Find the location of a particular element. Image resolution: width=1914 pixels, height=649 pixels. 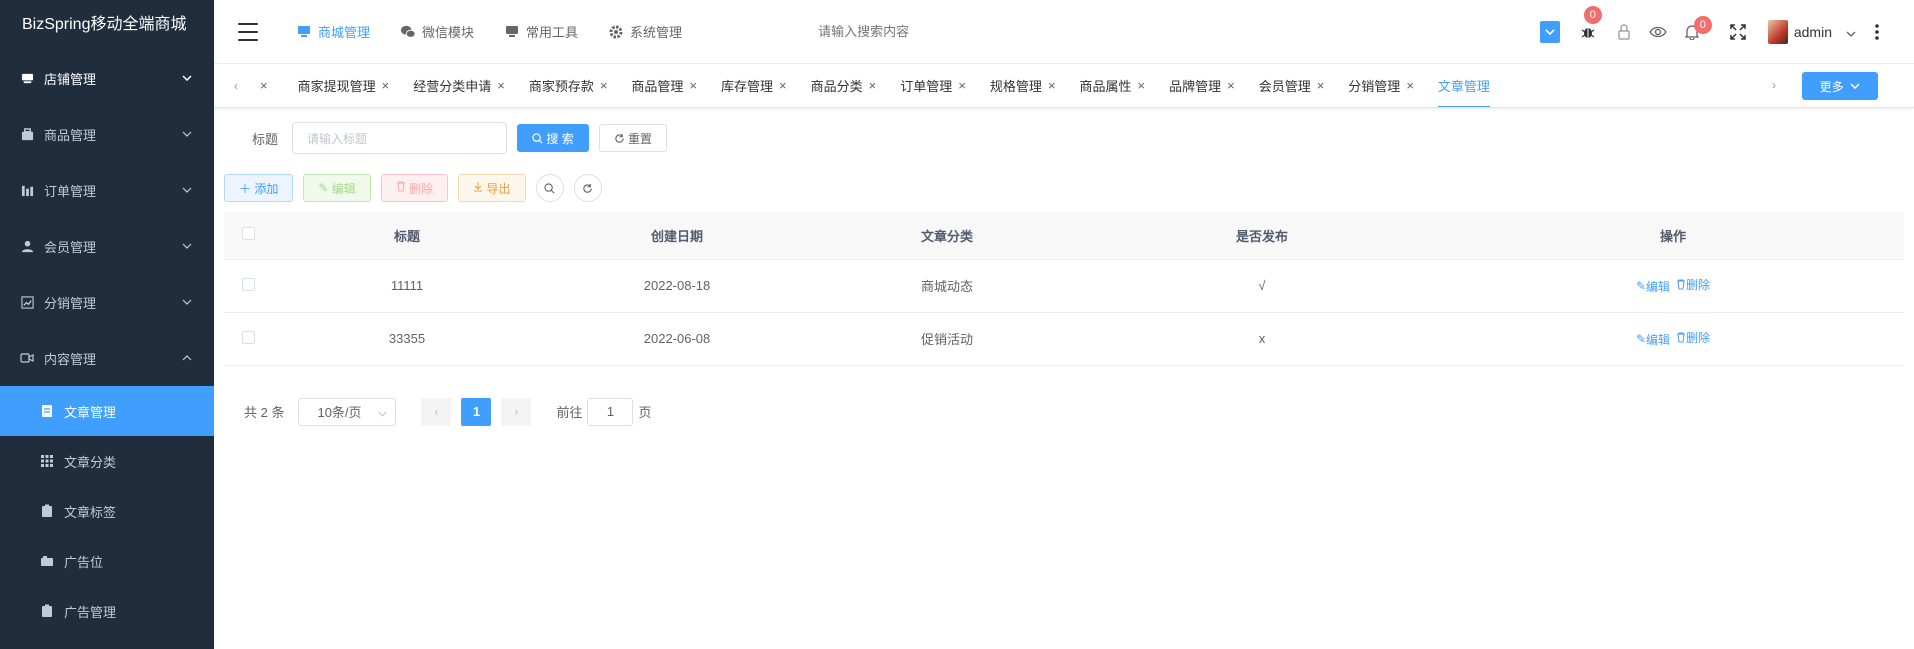

refresh-button is located at coordinates (587, 188).